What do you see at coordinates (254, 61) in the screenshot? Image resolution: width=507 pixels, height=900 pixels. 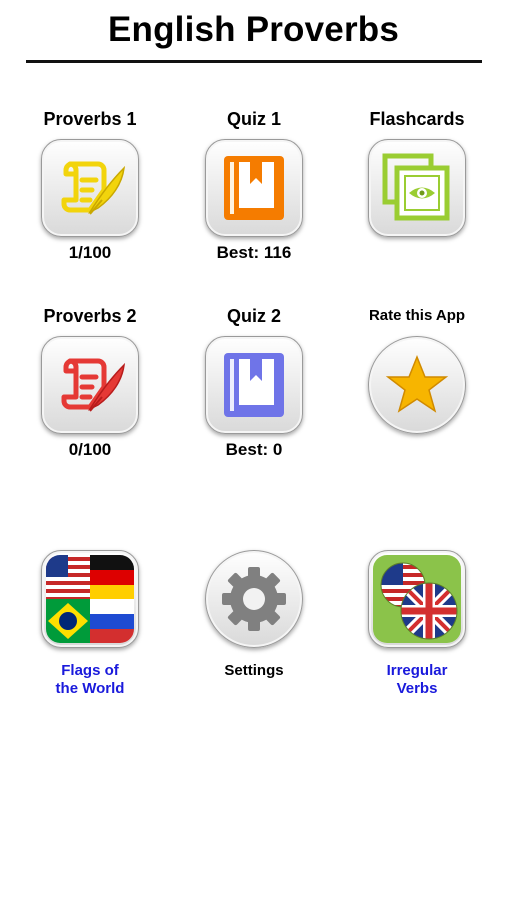 I see `title-divider` at bounding box center [254, 61].